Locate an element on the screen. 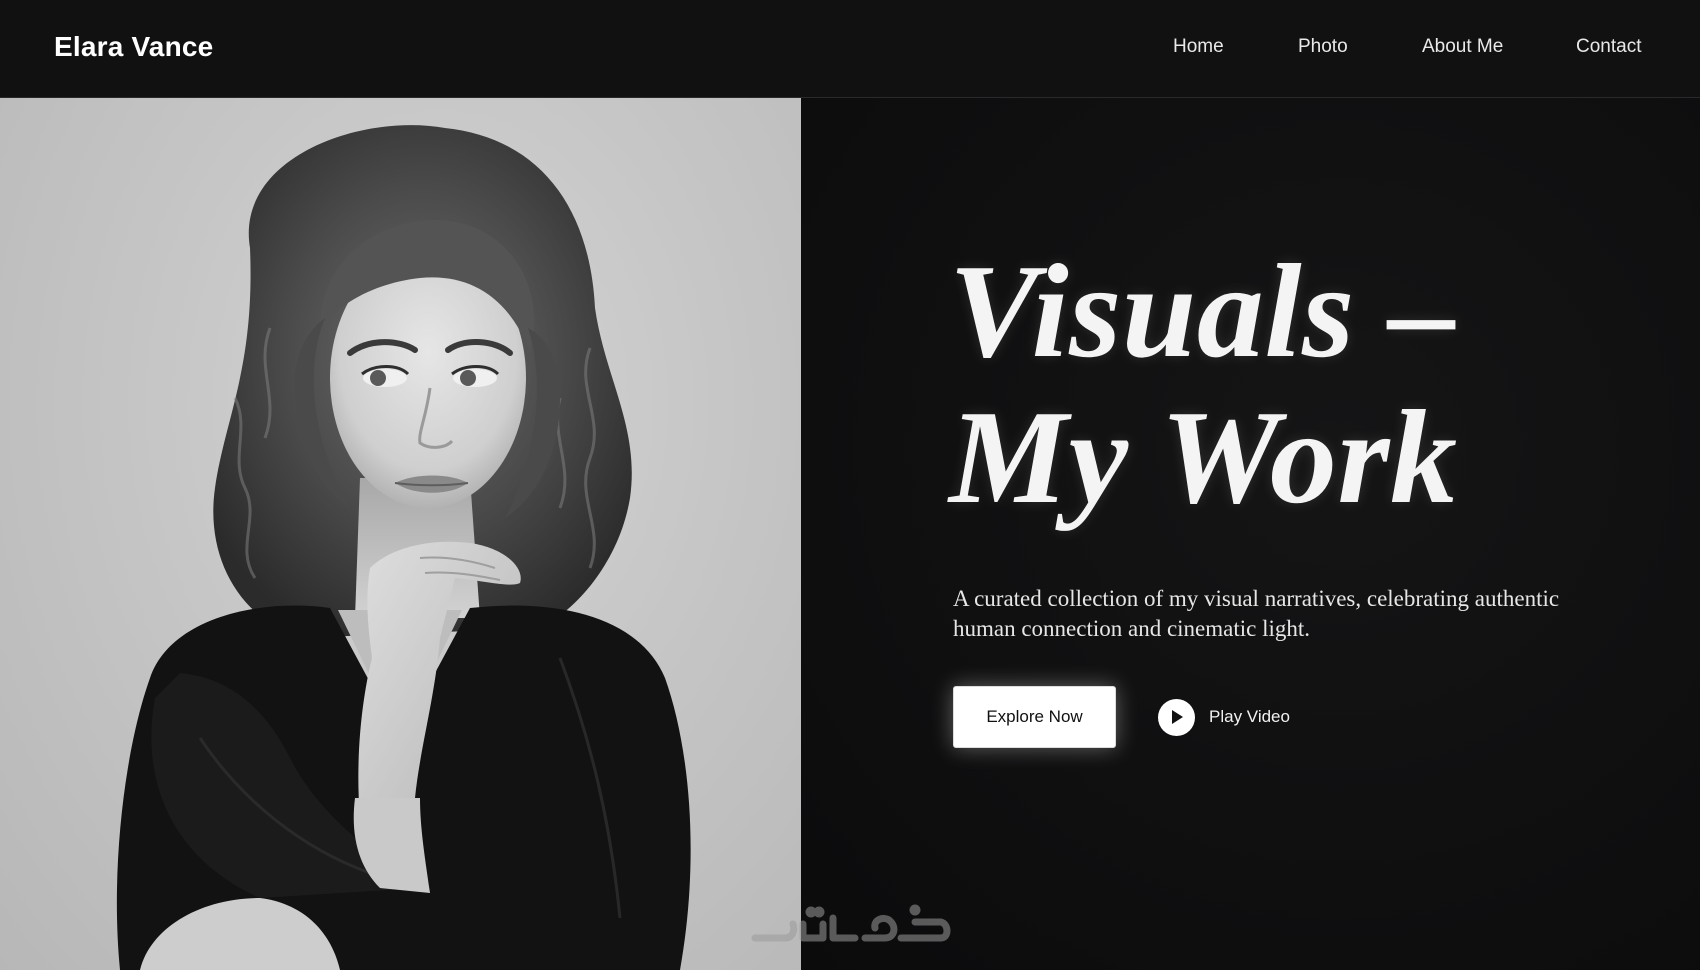 The image size is (1700, 970). explore-now-button: Explore Now is located at coordinates (1034, 717).